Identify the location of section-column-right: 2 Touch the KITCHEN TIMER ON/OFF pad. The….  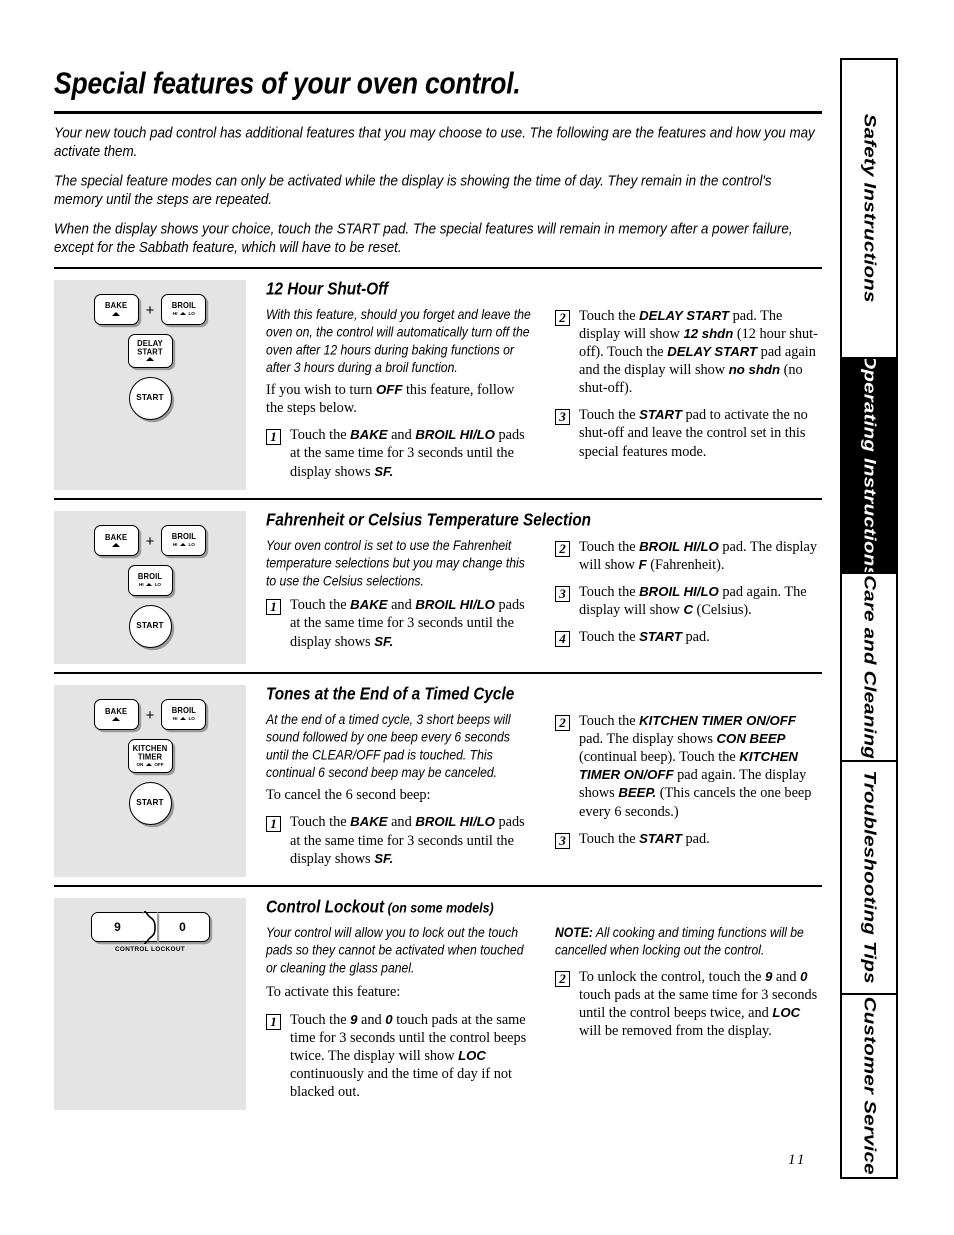
(688, 794).